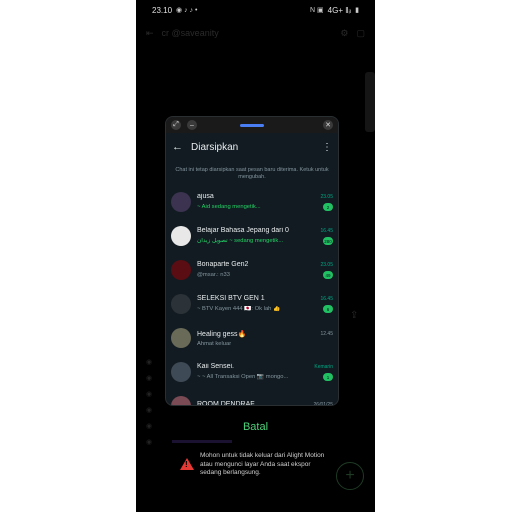 The width and height of the screenshot is (512, 512). Describe the element at coordinates (328, 275) in the screenshot. I see `unread-badge: 49` at that location.